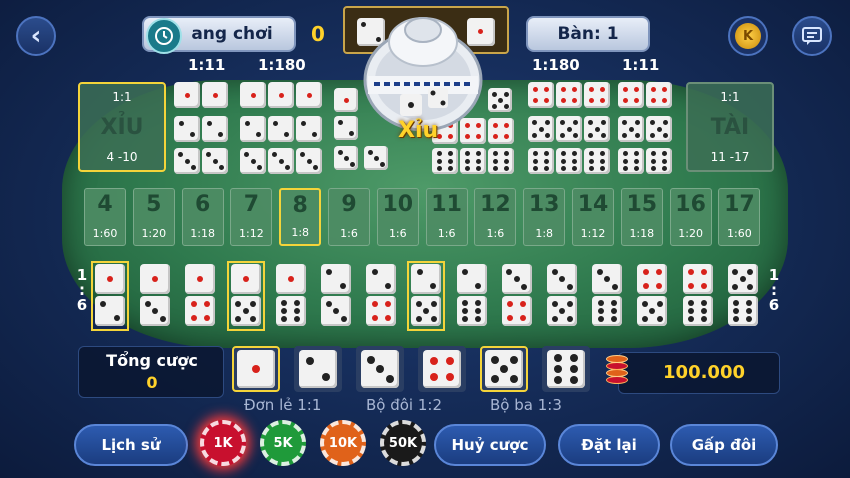 The image size is (850, 478). What do you see at coordinates (105, 233) in the screenshot?
I see `sum-odds: 1:60` at bounding box center [105, 233].